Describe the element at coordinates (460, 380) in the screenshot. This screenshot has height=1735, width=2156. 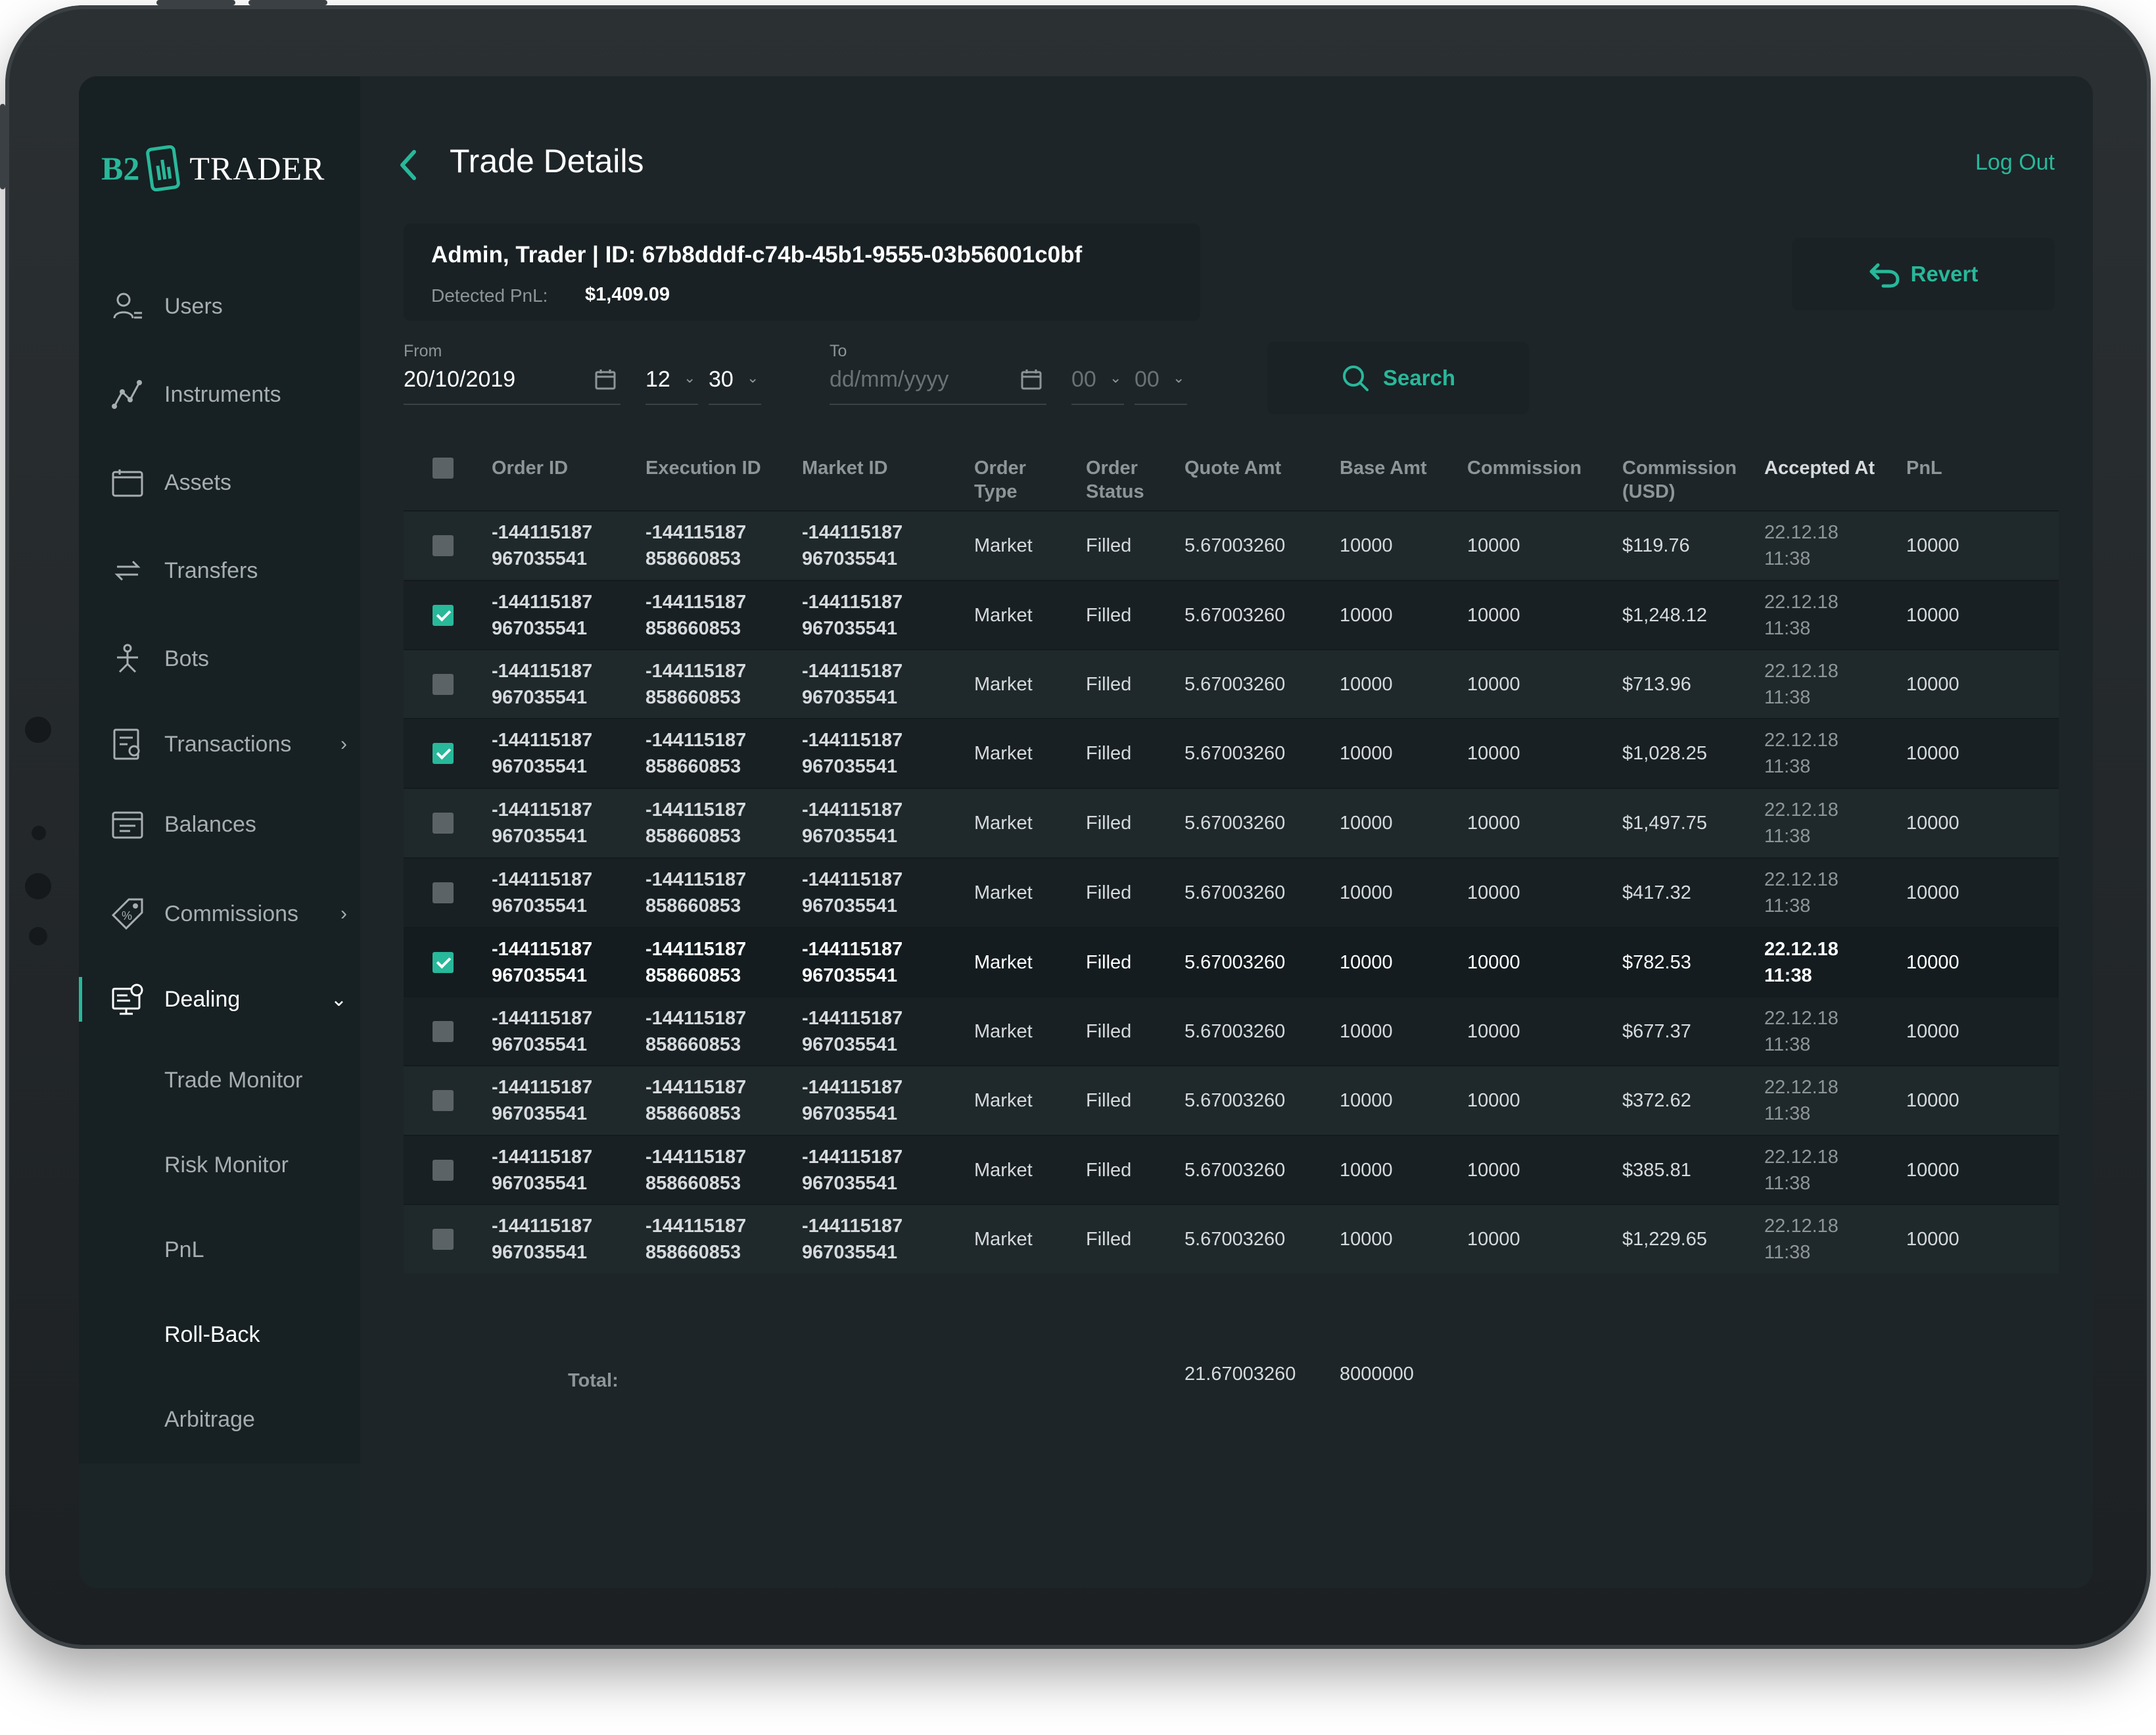
I see `from-date-input: 20/10/2019` at that location.